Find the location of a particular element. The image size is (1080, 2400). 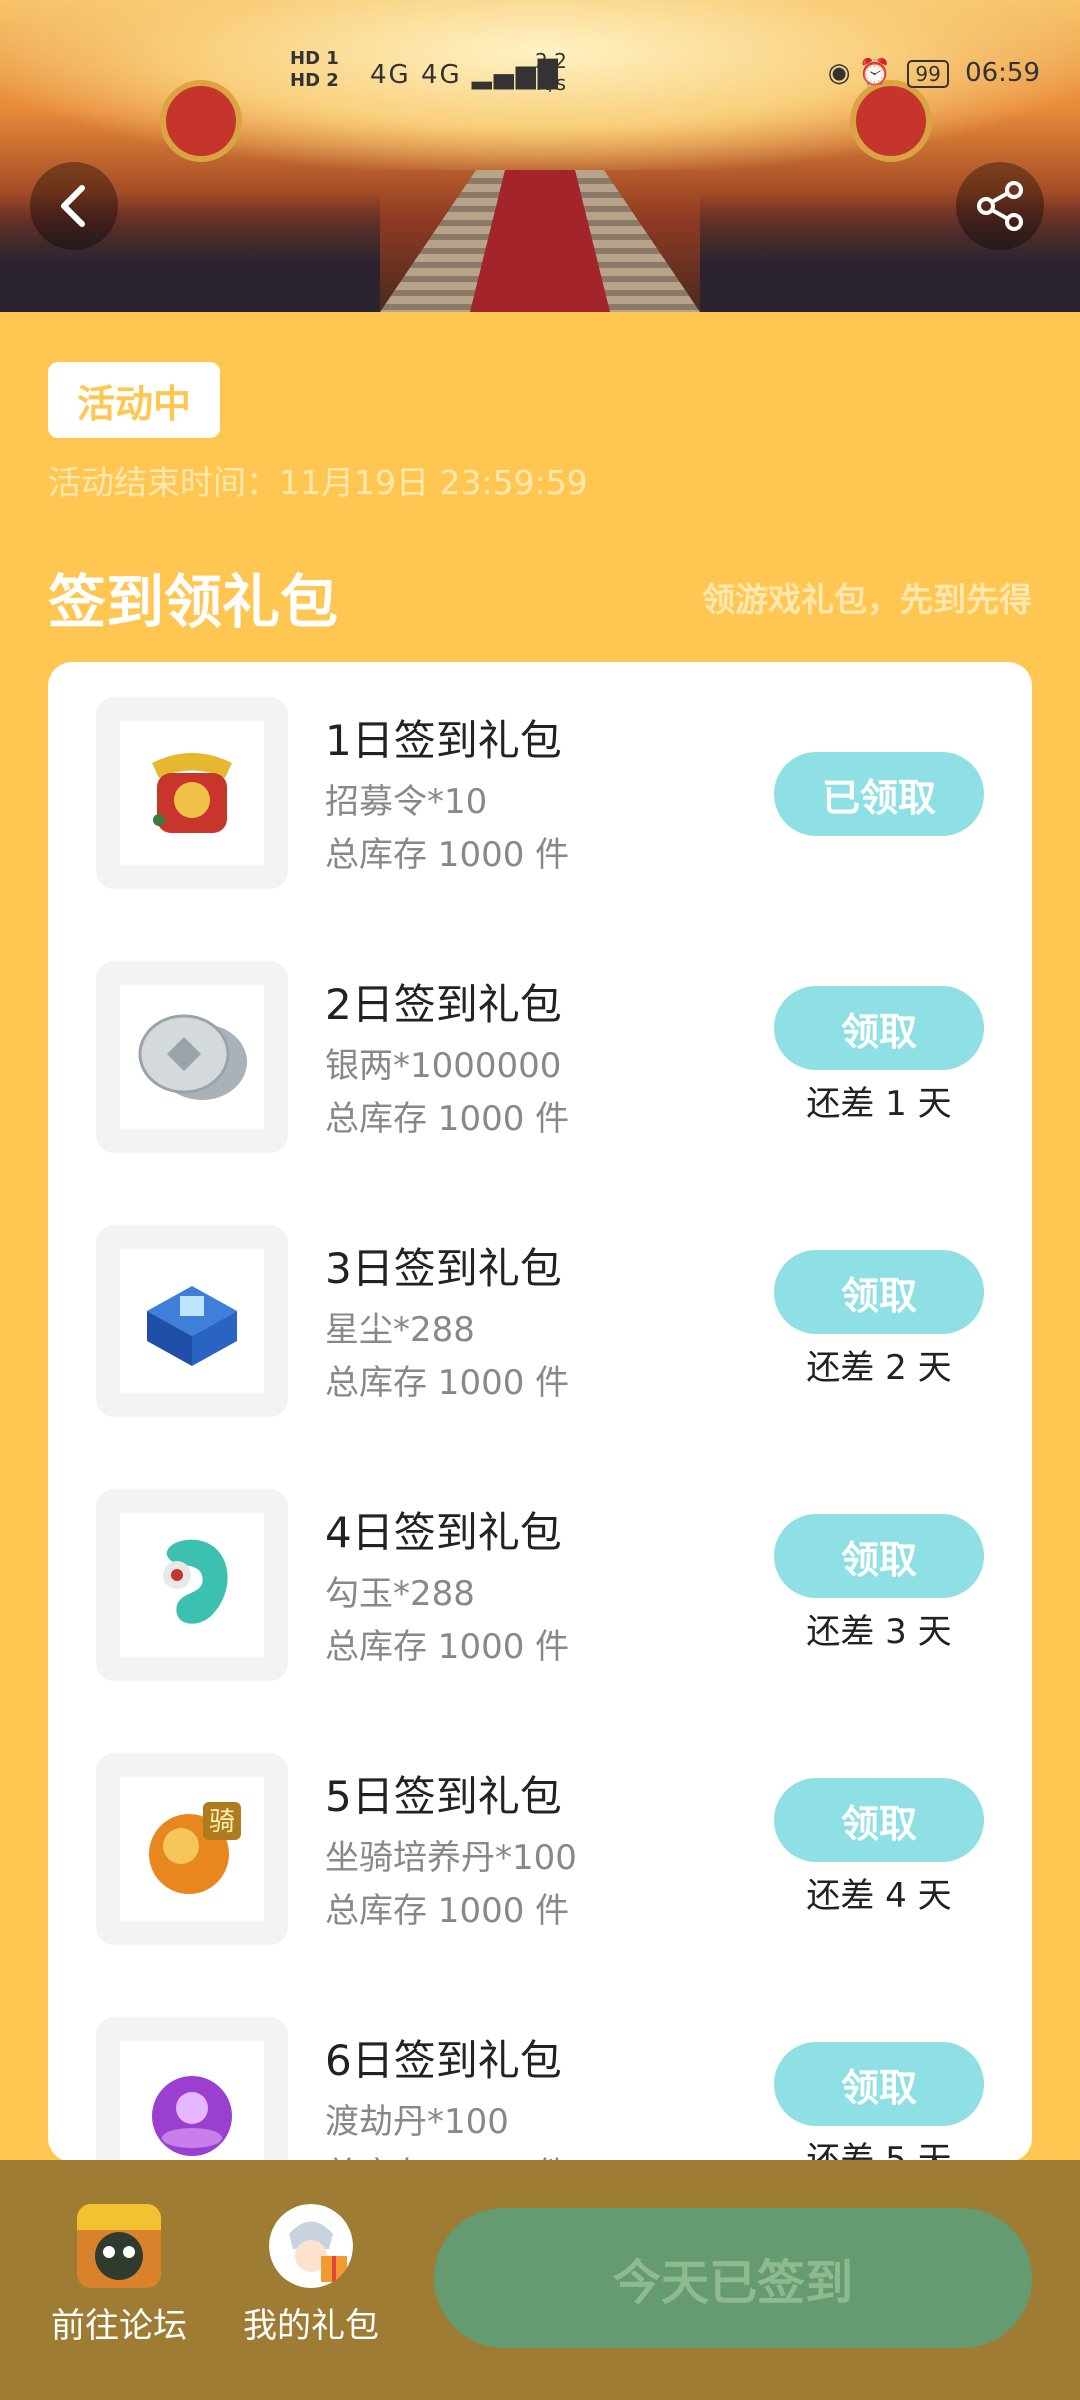

gift-desc: 勾玉*288 is located at coordinates (400, 1594).